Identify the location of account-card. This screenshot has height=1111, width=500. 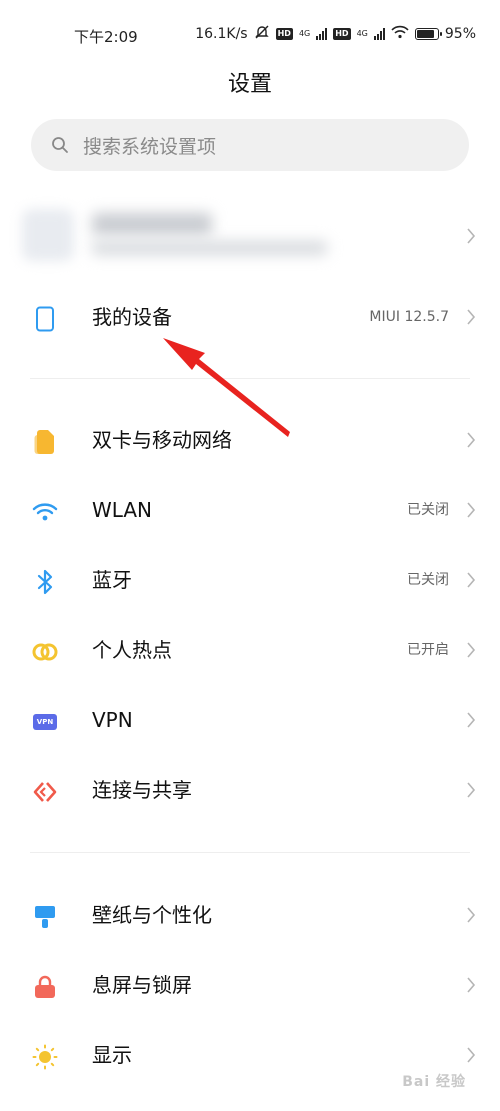
(250, 237).